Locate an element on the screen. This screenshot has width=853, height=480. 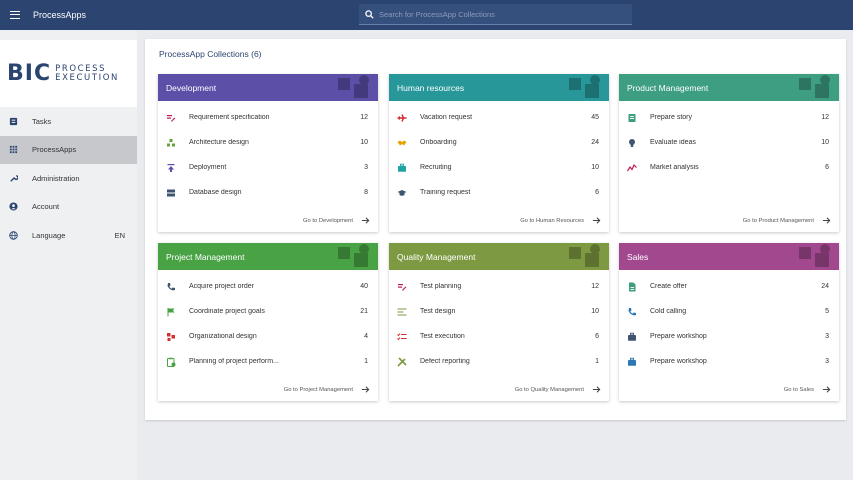
processapp-row: Deployment 3 is located at coordinates (268, 167).